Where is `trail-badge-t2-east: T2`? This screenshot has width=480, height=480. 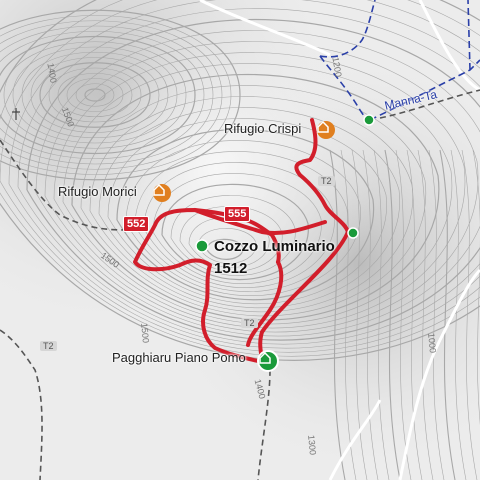
trail-badge-t2-east: T2 is located at coordinates (326, 181).